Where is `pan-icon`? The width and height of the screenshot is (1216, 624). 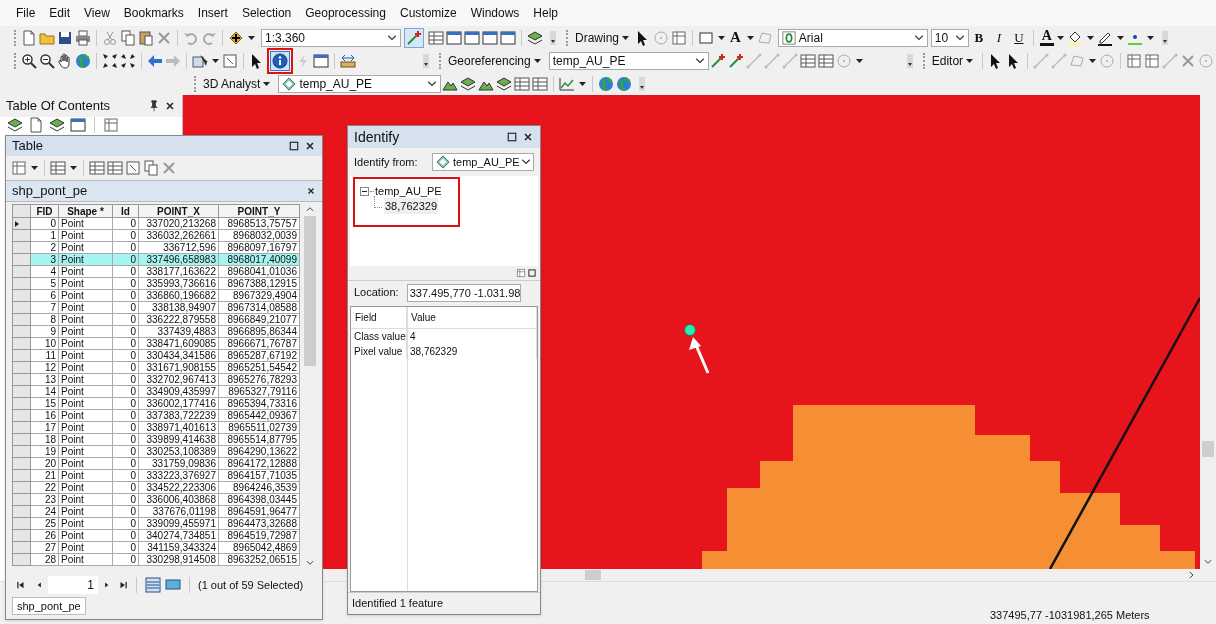
pan-icon is located at coordinates (65, 60).